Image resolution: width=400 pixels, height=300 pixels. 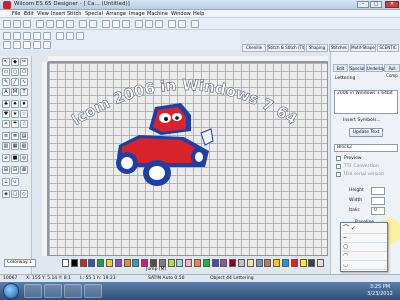 What do you see at coordinates (365, 238) in the screenshot?
I see `baseline-option: ⌣` at bounding box center [365, 238].